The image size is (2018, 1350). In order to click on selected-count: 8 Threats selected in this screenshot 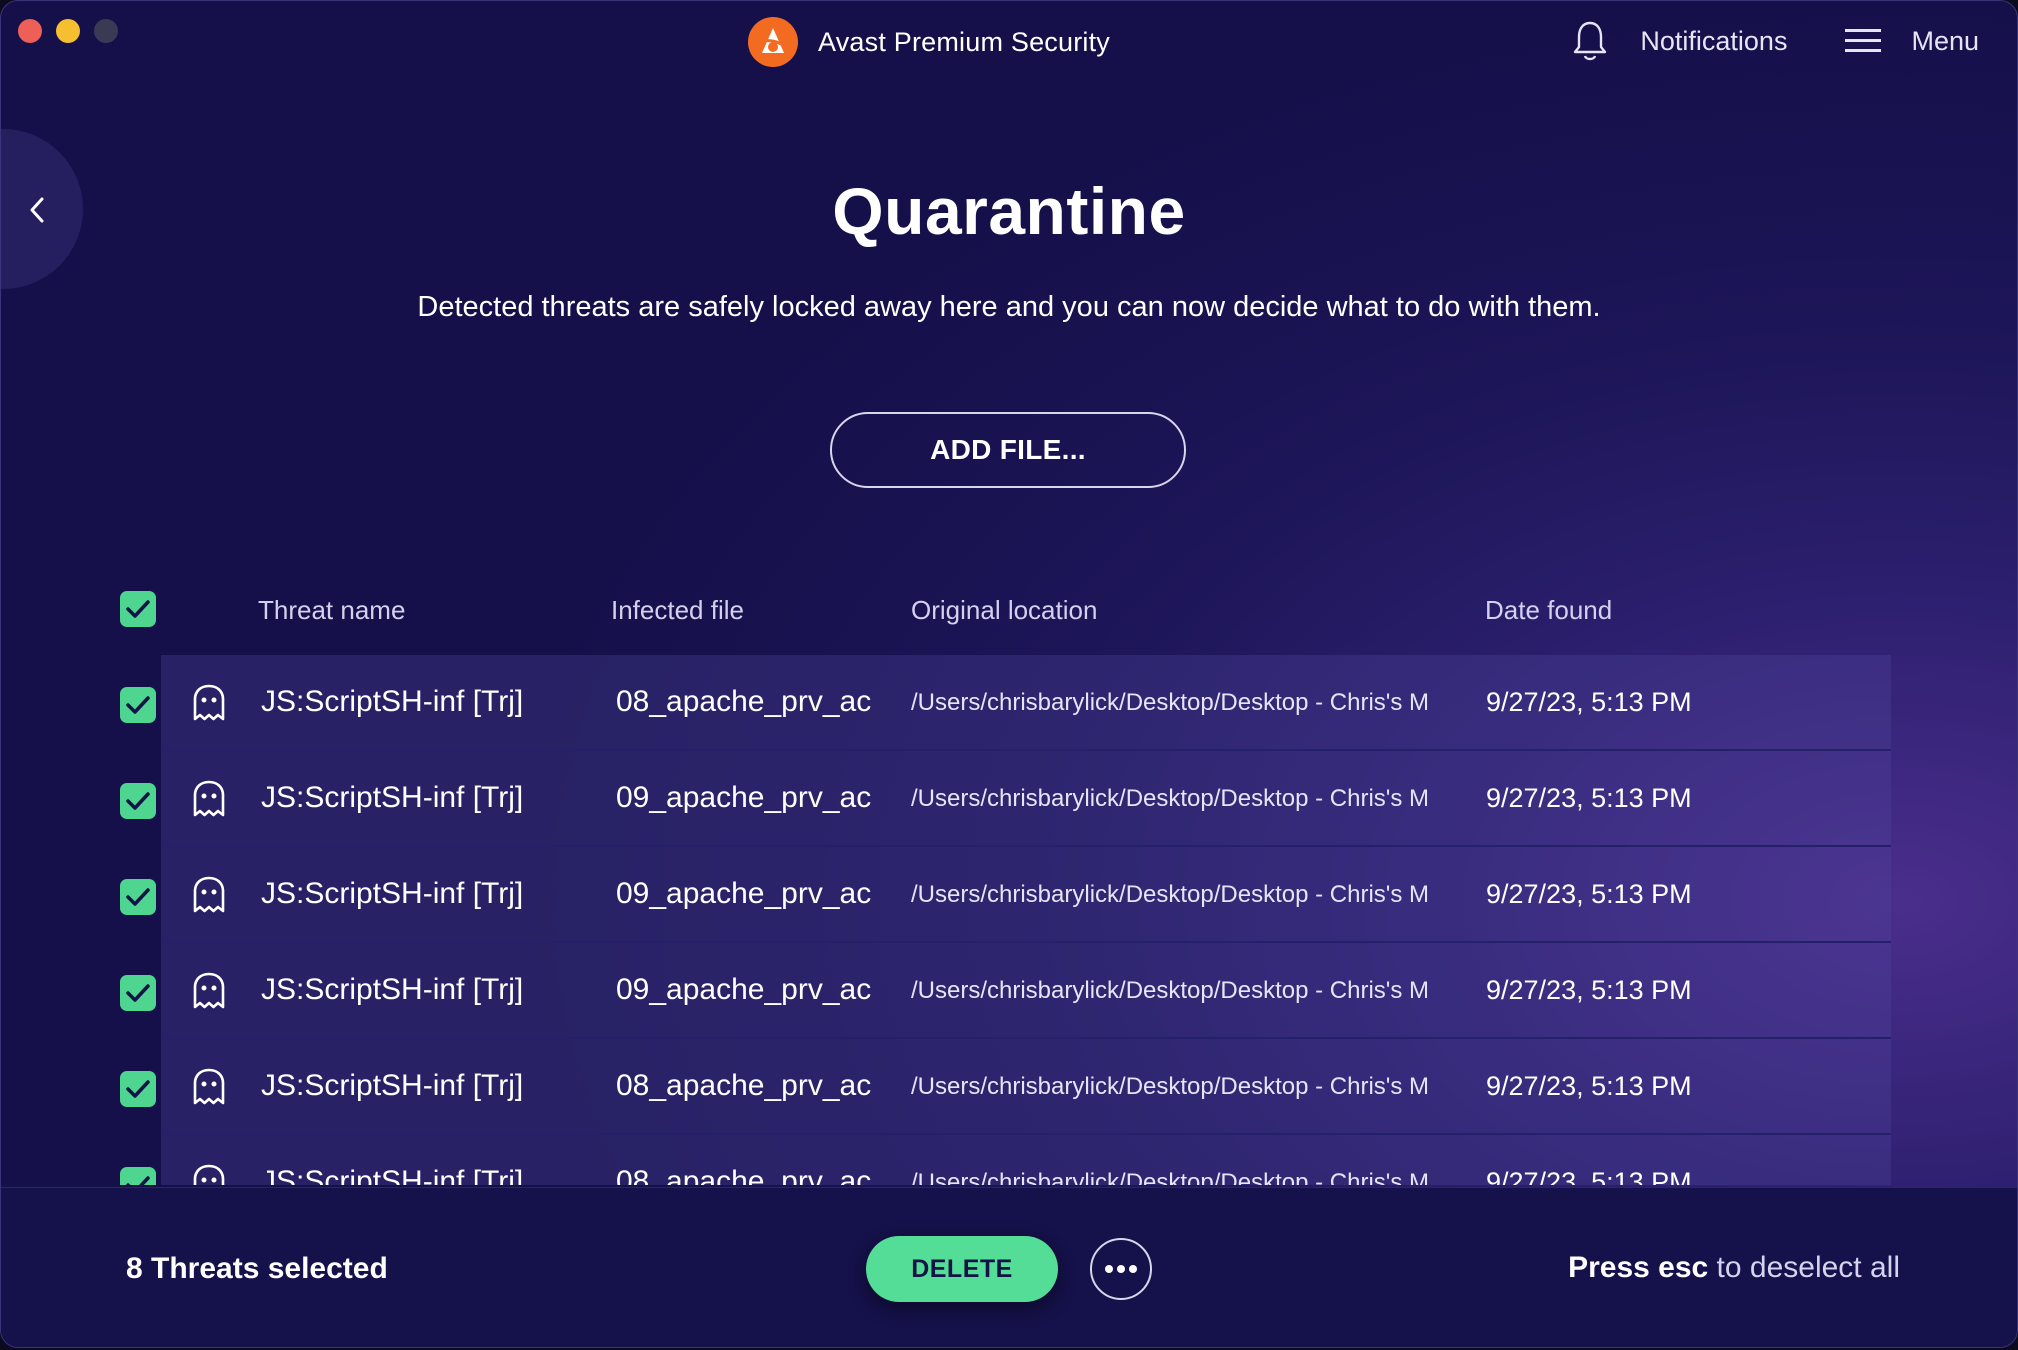, I will do `click(257, 1268)`.